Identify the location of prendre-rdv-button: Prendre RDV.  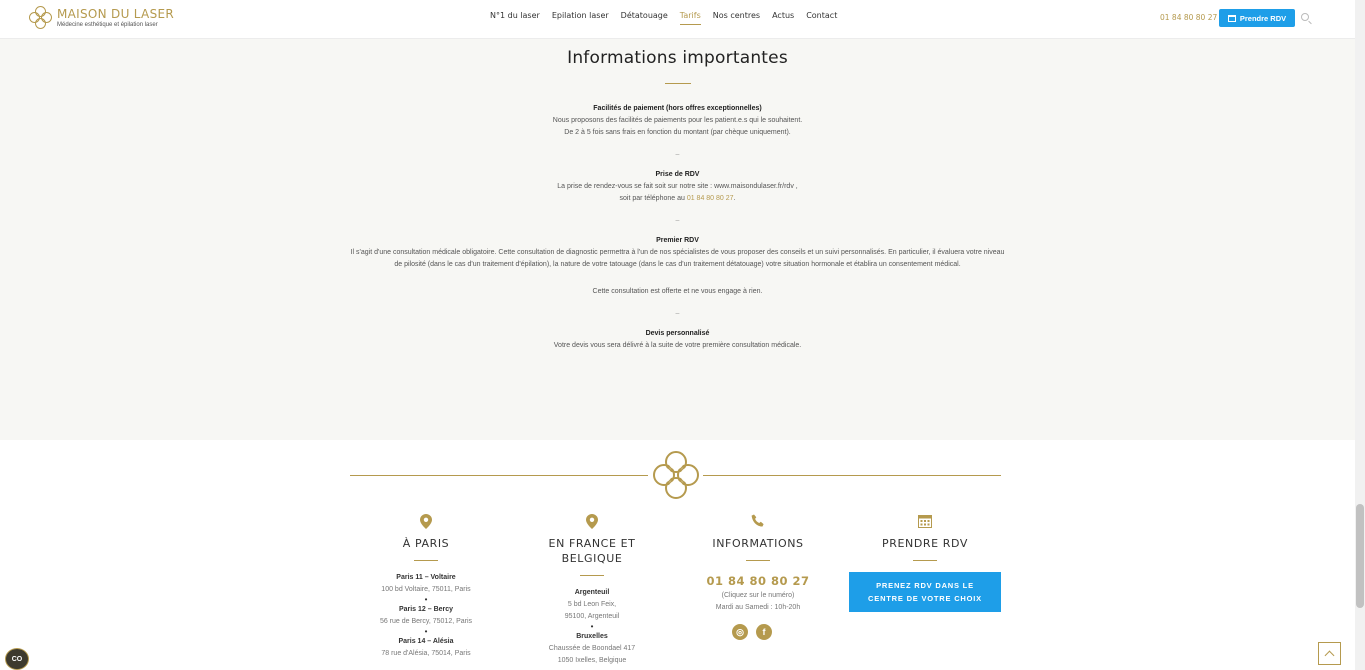
(1257, 18).